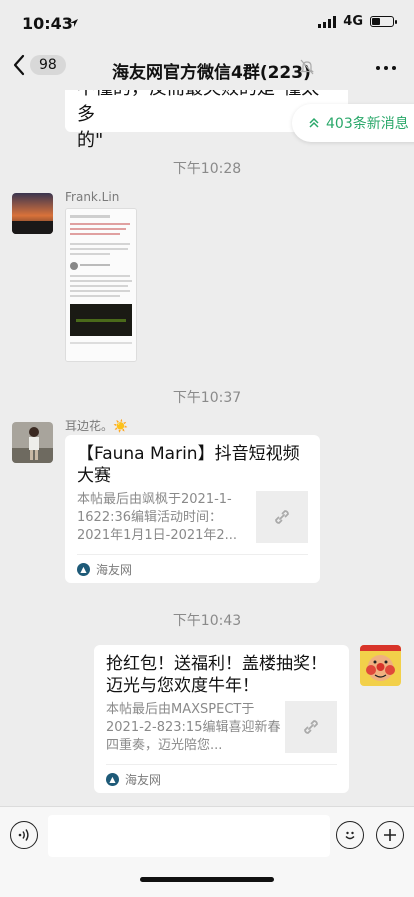 Image resolution: width=414 pixels, height=897 pixels. What do you see at coordinates (216, 675) in the screenshot?
I see `link-title: 抢红包！送福利！盖楼抽奖！迈光与您欢度牛年！` at bounding box center [216, 675].